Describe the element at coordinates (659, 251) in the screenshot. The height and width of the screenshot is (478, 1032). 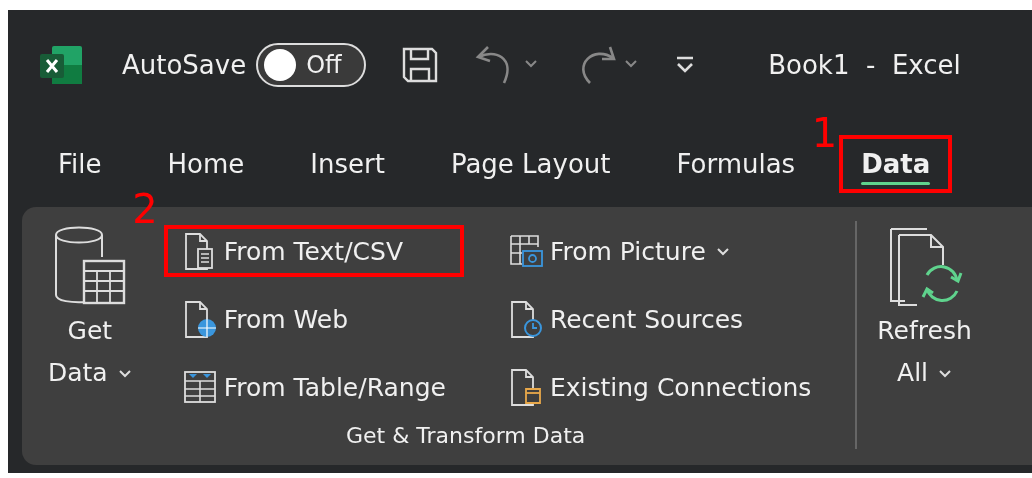
I see `ribbon-command: From Picture` at that location.